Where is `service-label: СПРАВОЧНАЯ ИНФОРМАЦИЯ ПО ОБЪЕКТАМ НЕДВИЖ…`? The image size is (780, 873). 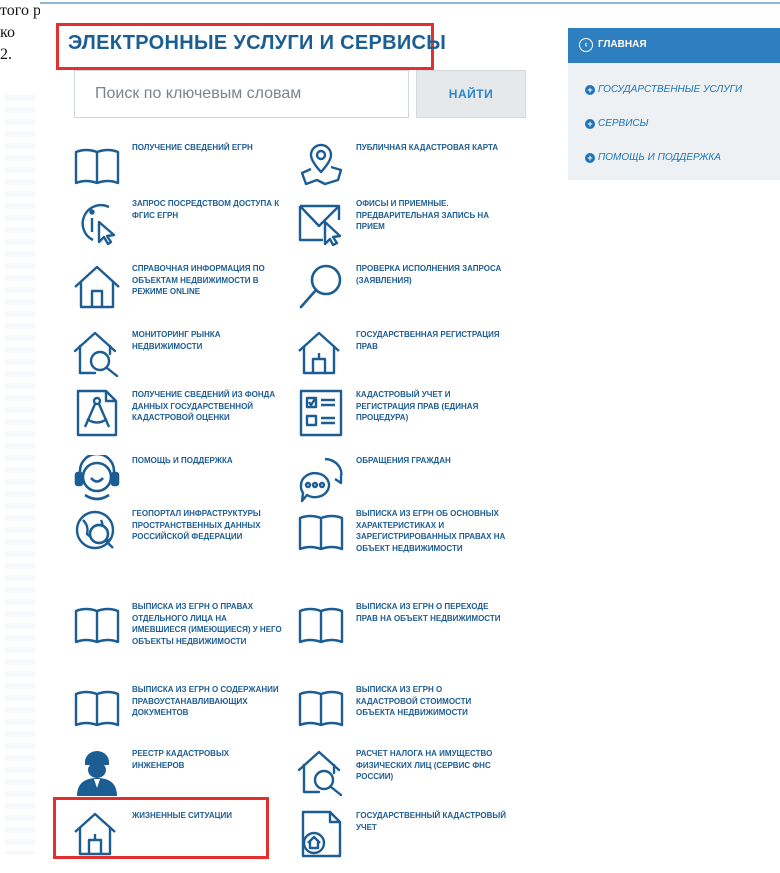 service-label: СПРАВОЧНАЯ ИНФОРМАЦИЯ ПО ОБЪЕКТАМ НЕДВИЖ… is located at coordinates (198, 280).